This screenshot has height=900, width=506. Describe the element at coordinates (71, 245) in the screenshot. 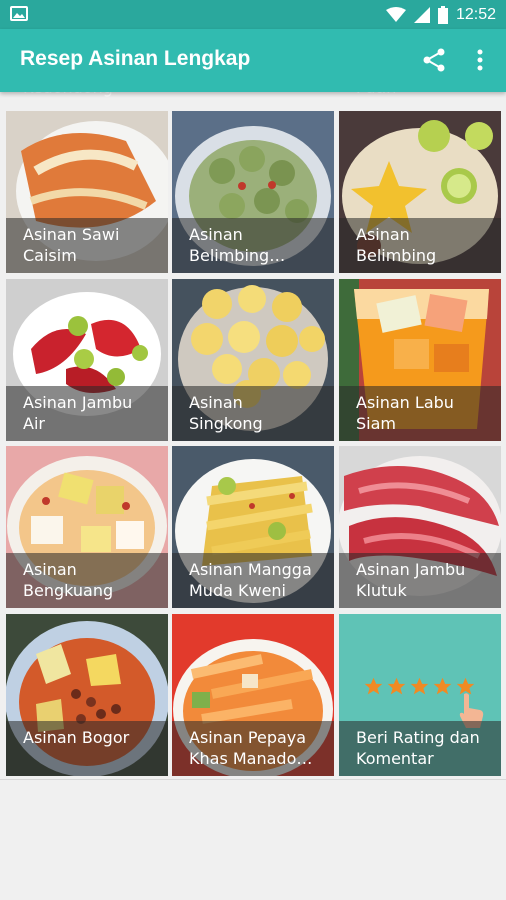

I see `recipe-label: Asinan Sawi Caisim` at that location.